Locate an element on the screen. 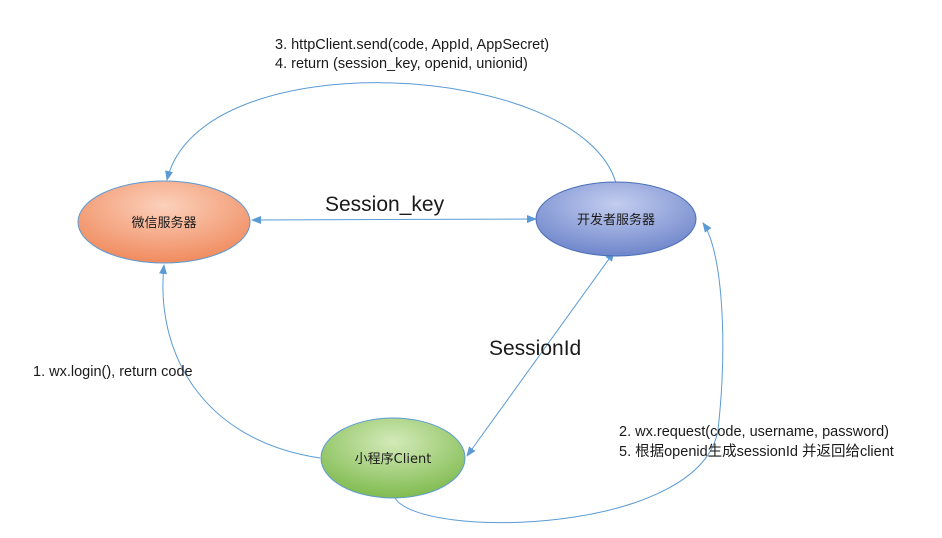  node-mini-client: 小程序Client is located at coordinates (393, 458).